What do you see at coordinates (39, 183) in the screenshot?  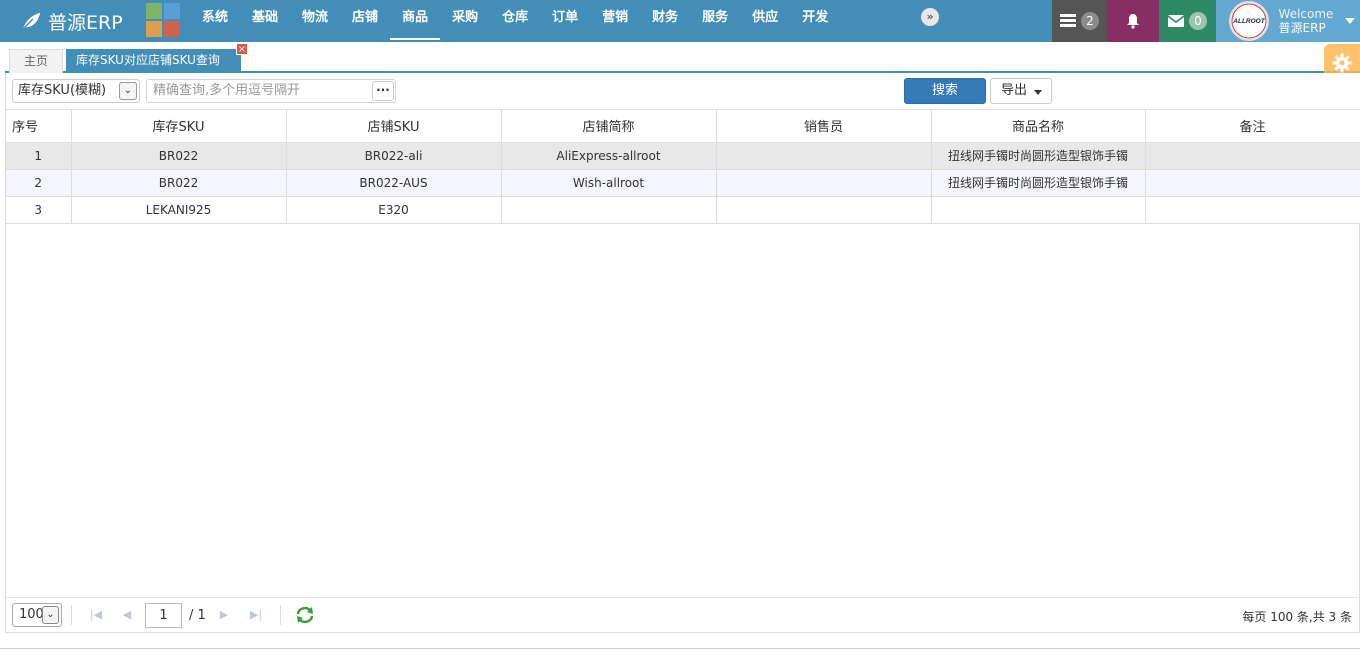 I see `table-cell: 2` at bounding box center [39, 183].